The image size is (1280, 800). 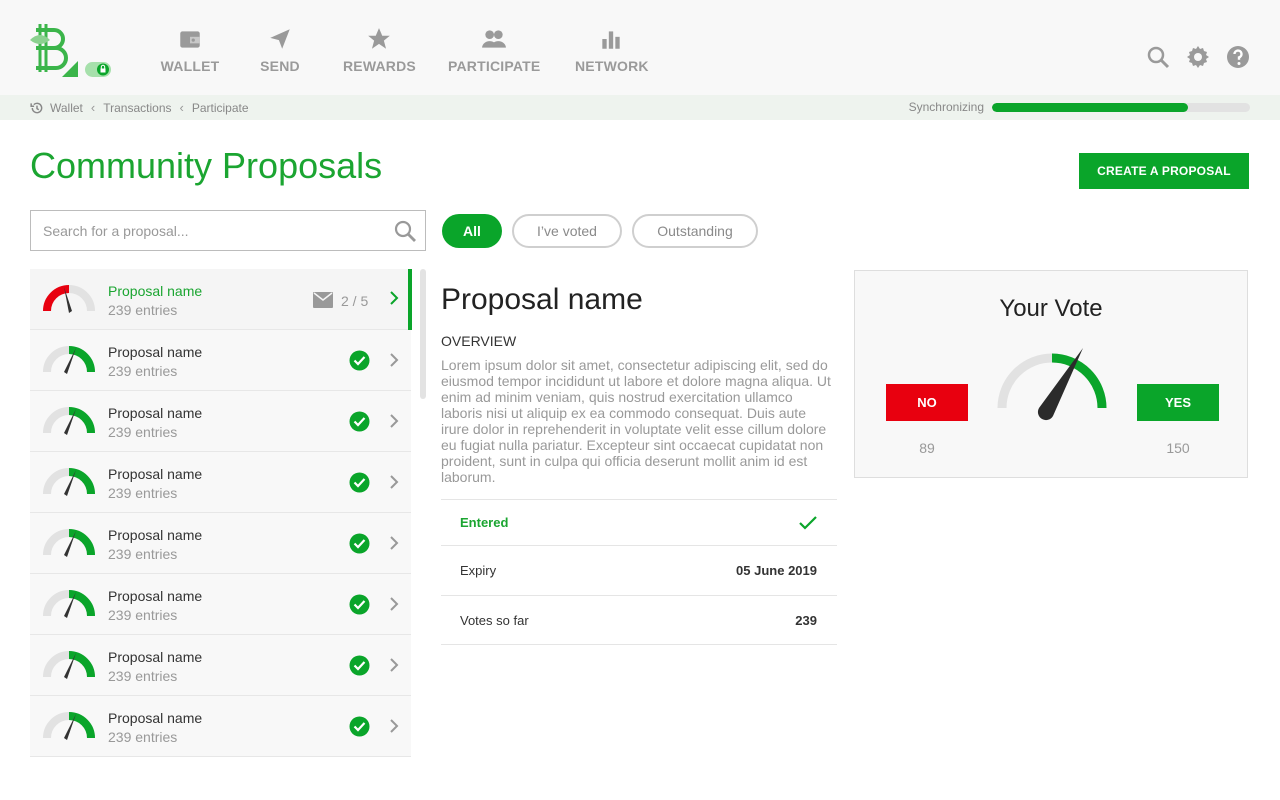 What do you see at coordinates (355, 301) in the screenshot?
I see `proposal-ratio: 2 / 5` at bounding box center [355, 301].